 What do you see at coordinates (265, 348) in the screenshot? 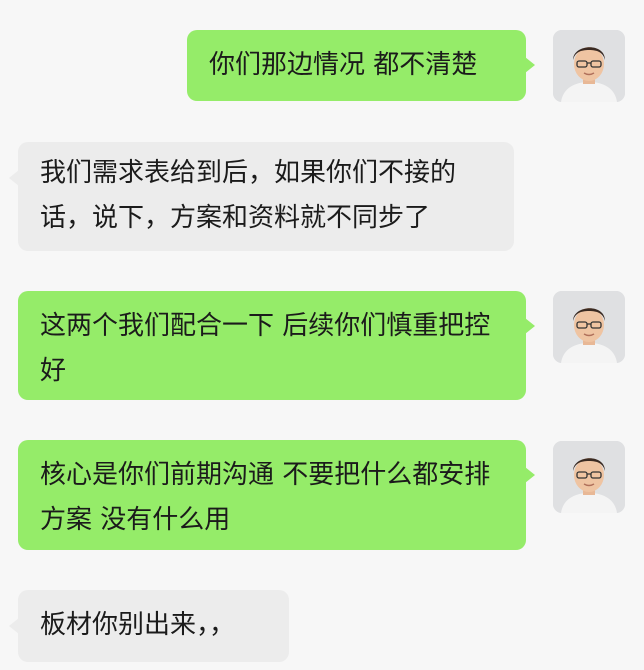
I see `message-text: 这两个我们配合一下 后续你们慎重把控好` at bounding box center [265, 348].